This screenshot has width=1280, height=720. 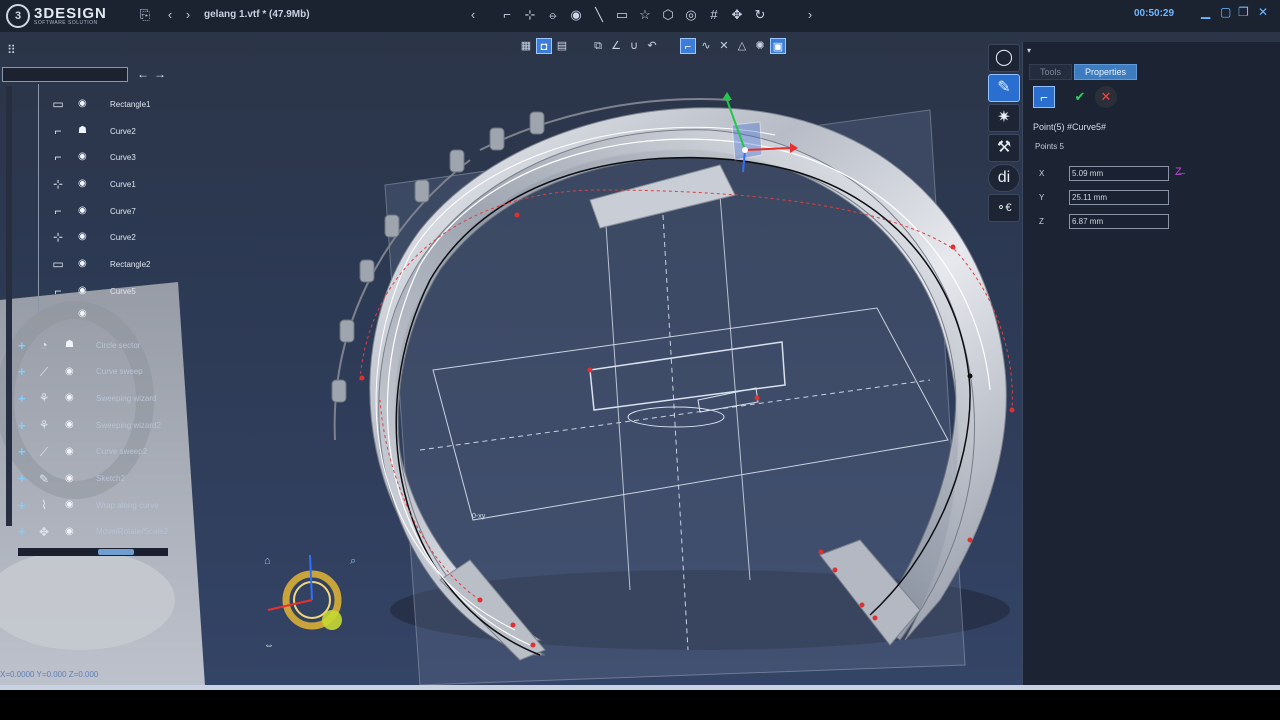 What do you see at coordinates (1061, 146) in the screenshot?
I see `points-value: 5` at bounding box center [1061, 146].